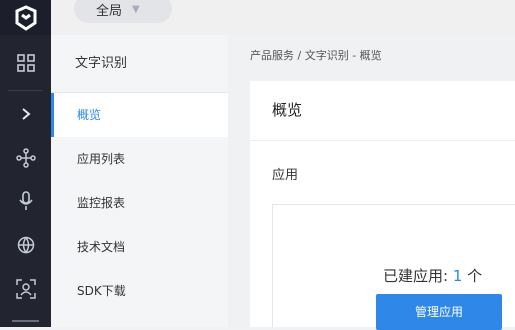 This screenshot has width=515, height=330. Describe the element at coordinates (25, 90) in the screenshot. I see `rail-divider` at that location.